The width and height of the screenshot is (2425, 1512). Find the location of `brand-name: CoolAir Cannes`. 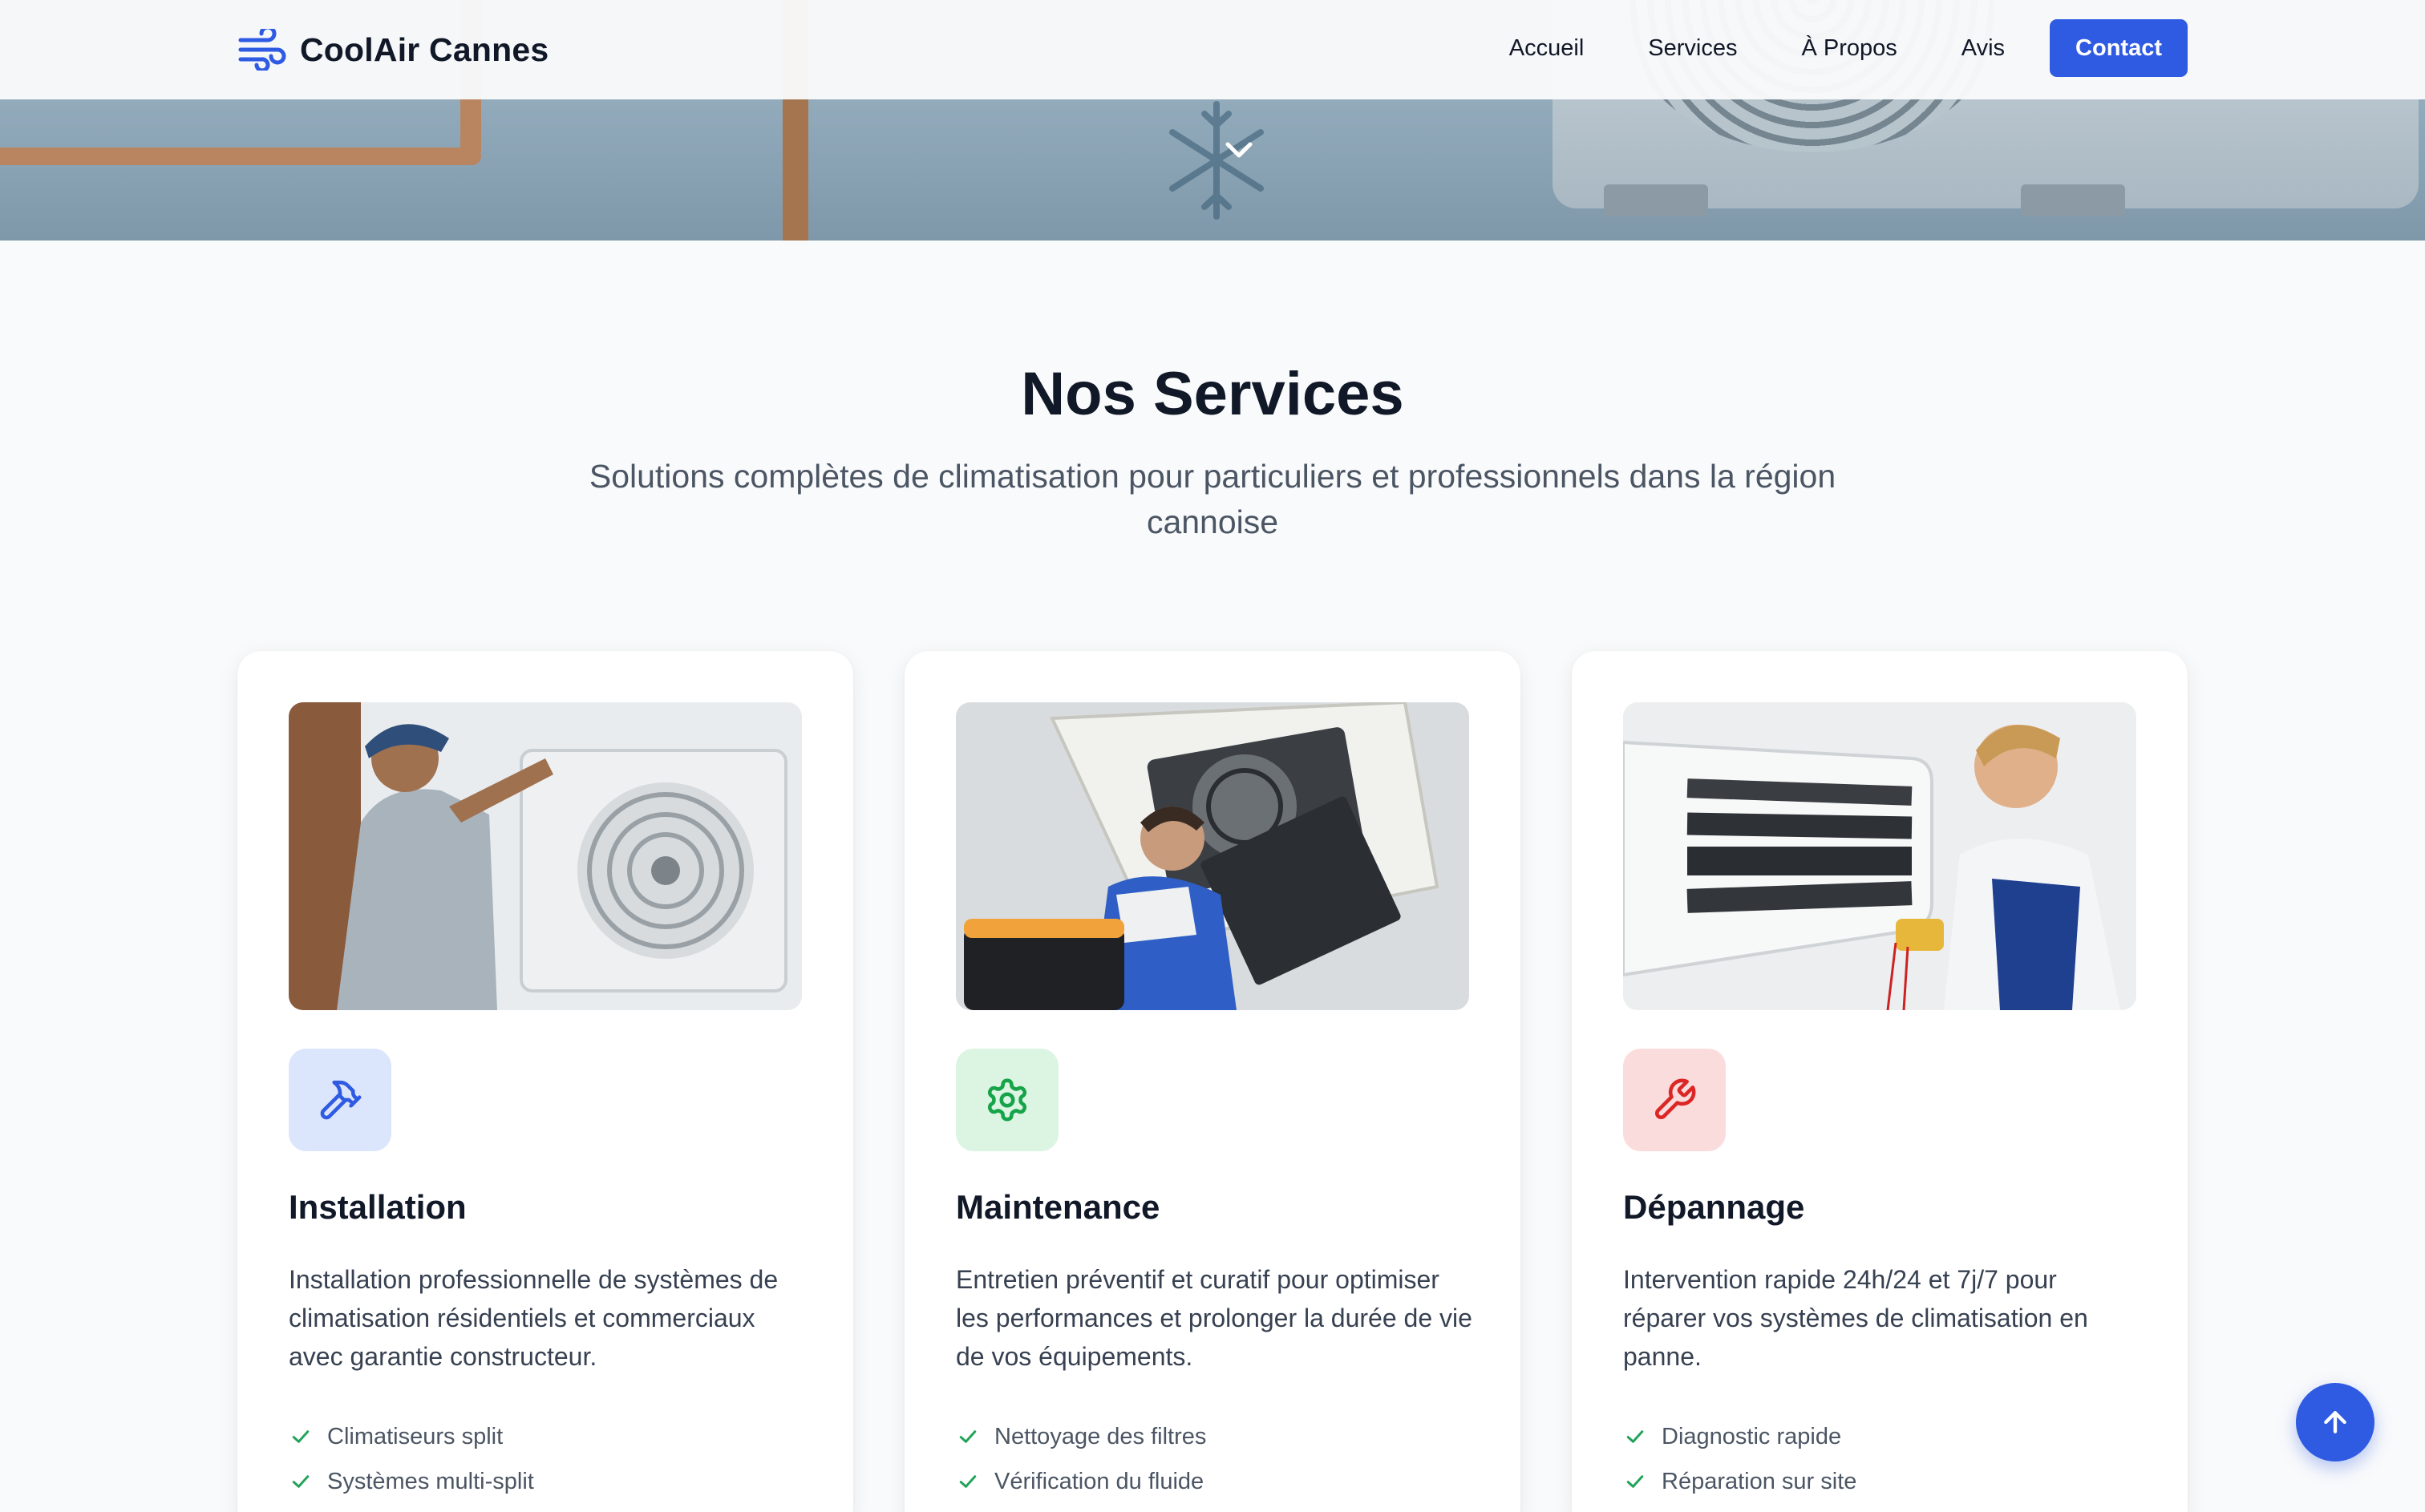

brand-name: CoolAir Cannes is located at coordinates (424, 49).